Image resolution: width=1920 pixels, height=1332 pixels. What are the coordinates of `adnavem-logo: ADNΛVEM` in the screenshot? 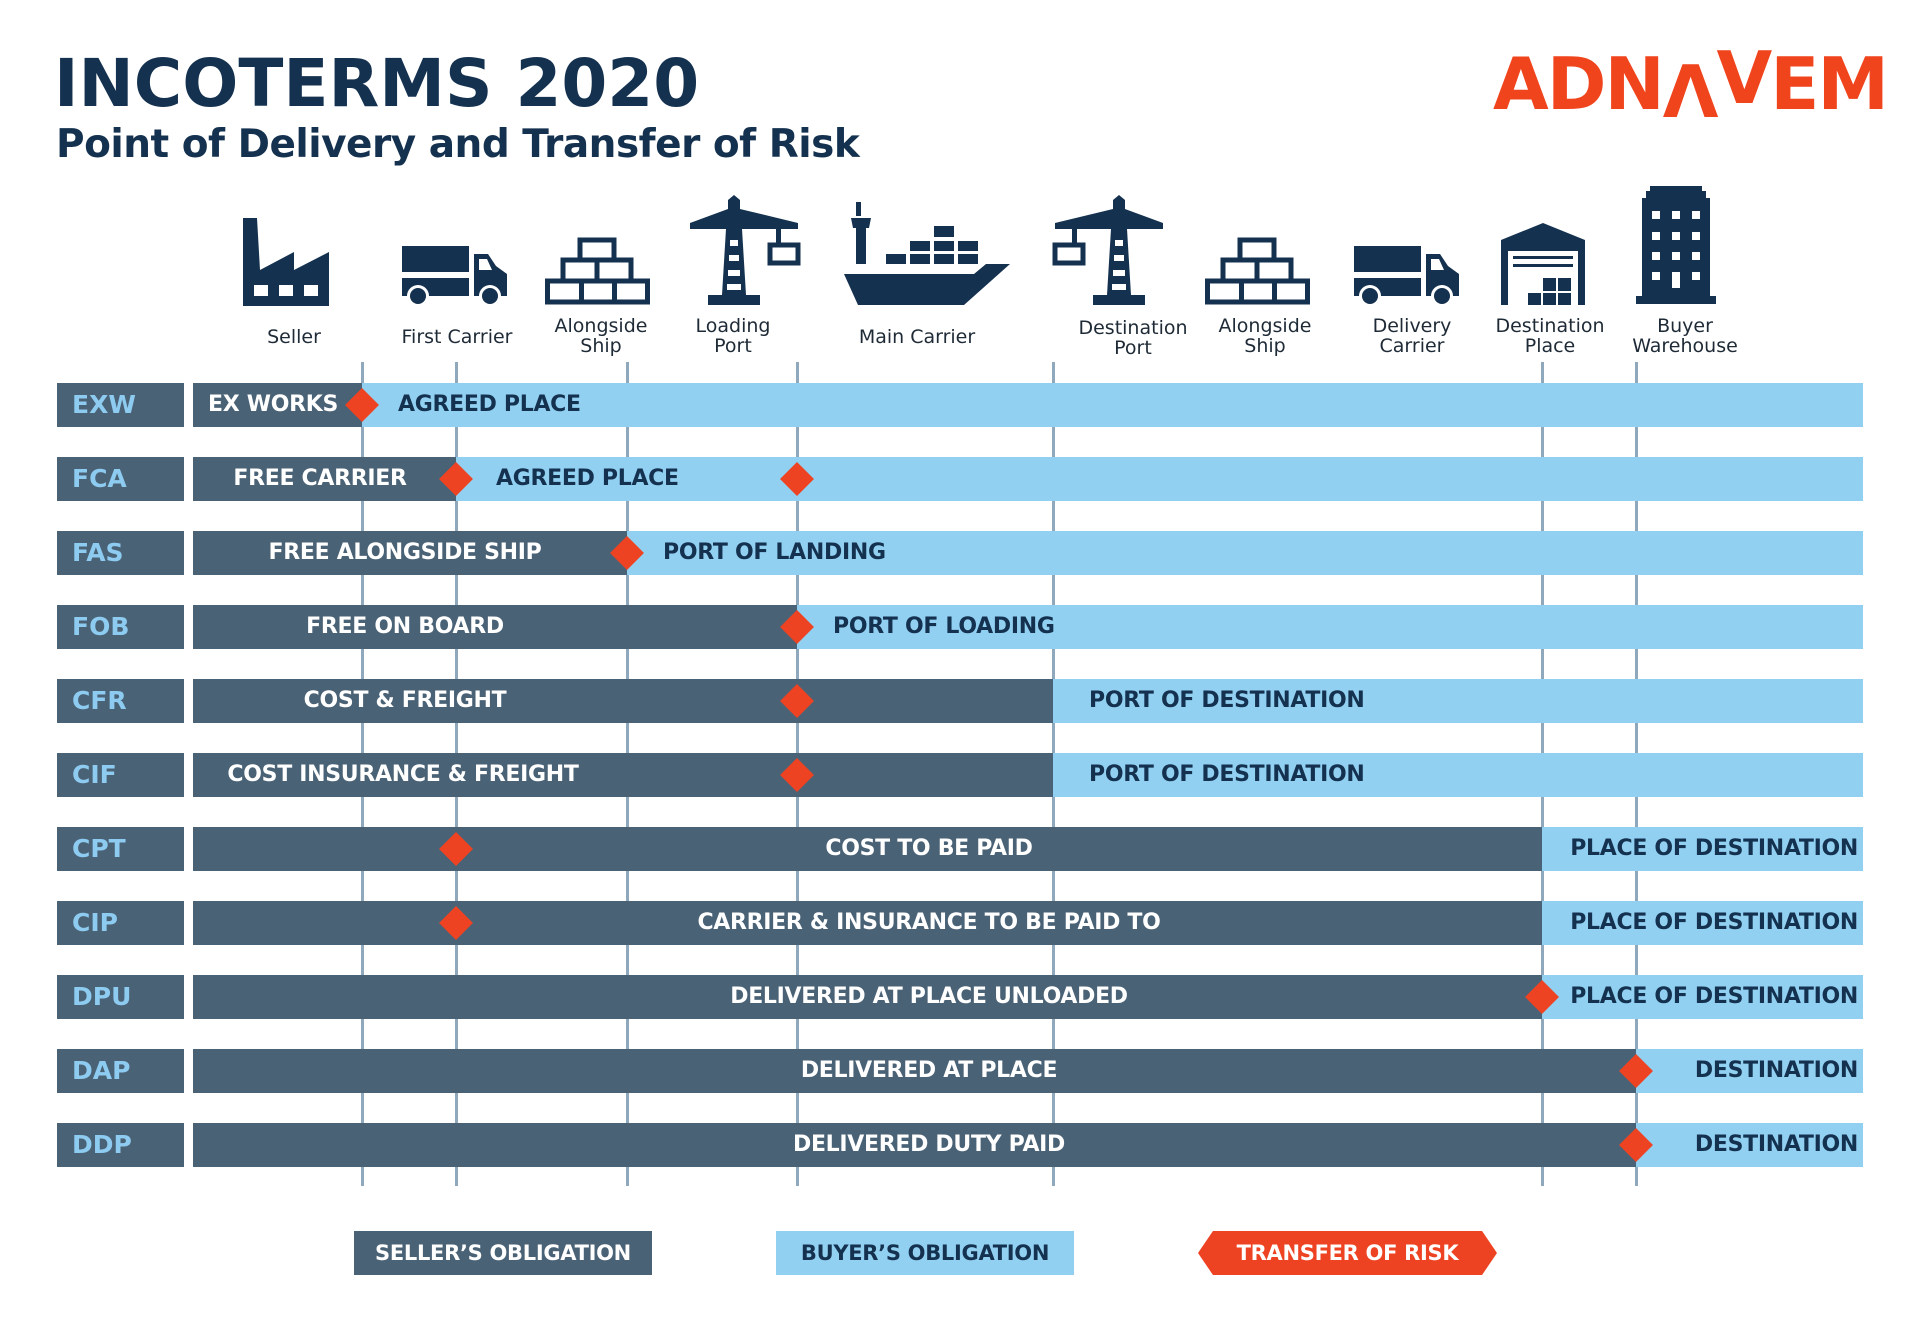 It's located at (1691, 85).